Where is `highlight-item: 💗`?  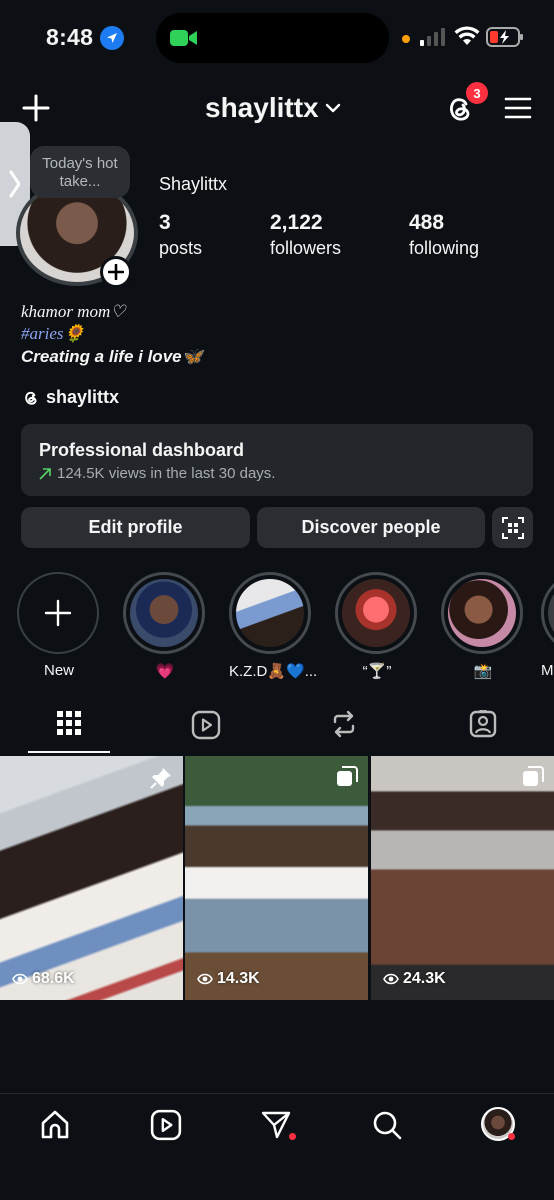 highlight-item: 💗 is located at coordinates (165, 626).